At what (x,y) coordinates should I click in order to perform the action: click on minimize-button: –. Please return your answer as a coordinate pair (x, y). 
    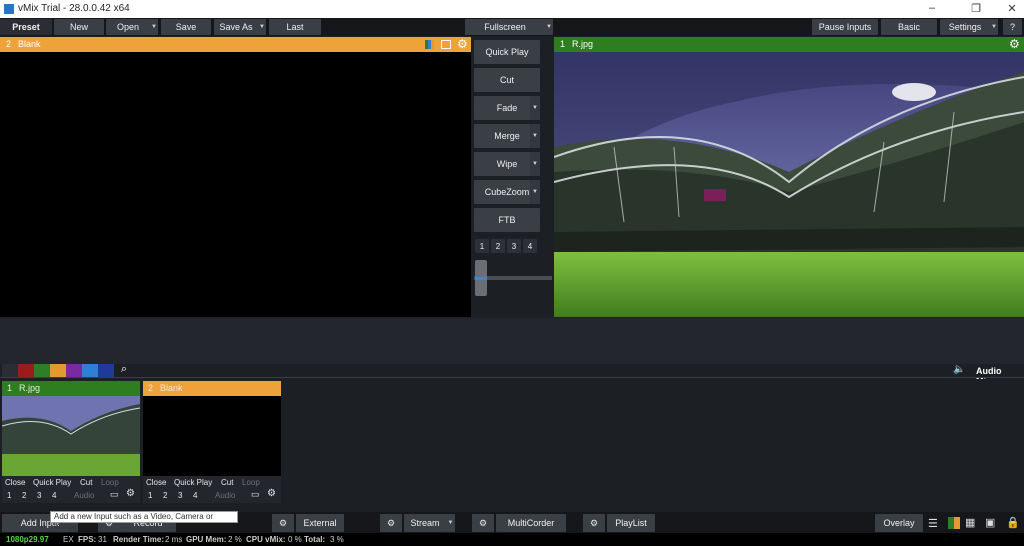
    Looking at the image, I should click on (932, 8).